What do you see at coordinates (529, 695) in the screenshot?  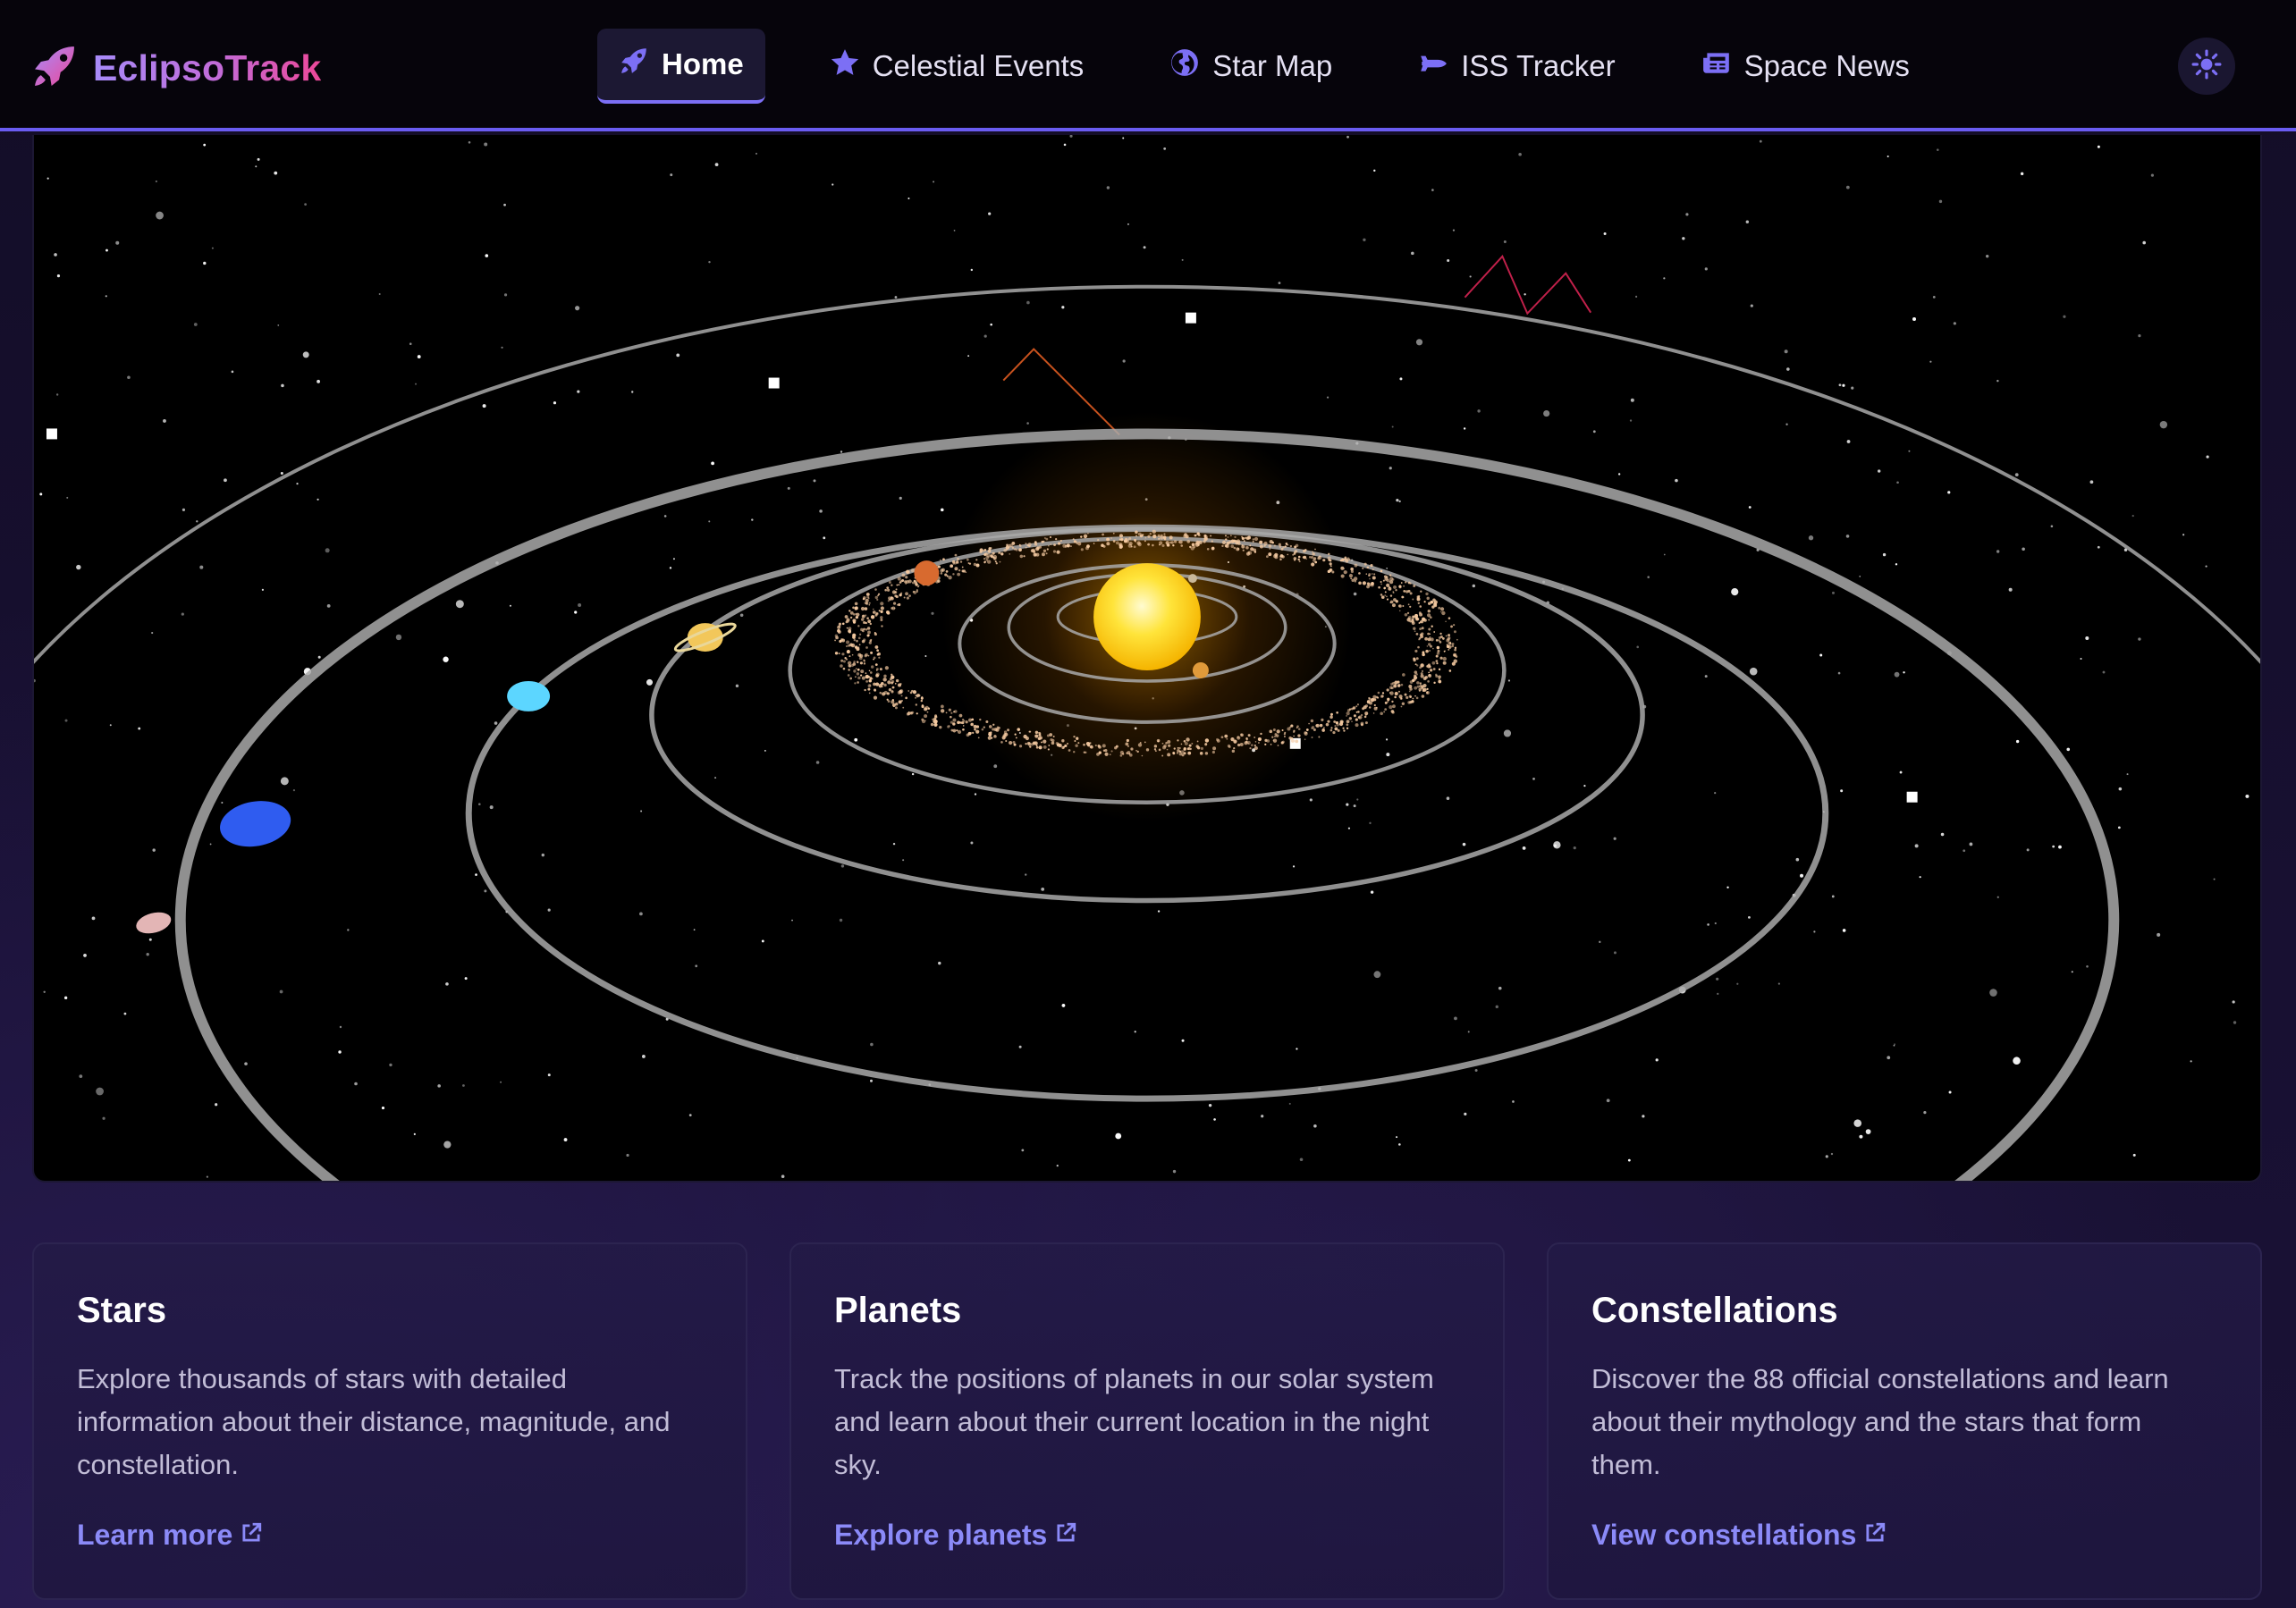 I see `planet-uranus` at bounding box center [529, 695].